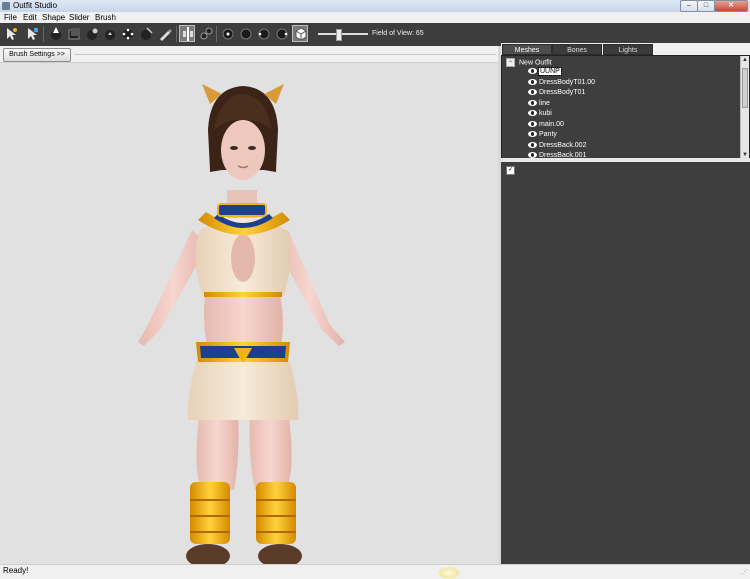 This screenshot has height=579, width=750. What do you see at coordinates (731, 6) in the screenshot?
I see `close-button: ✕` at bounding box center [731, 6].